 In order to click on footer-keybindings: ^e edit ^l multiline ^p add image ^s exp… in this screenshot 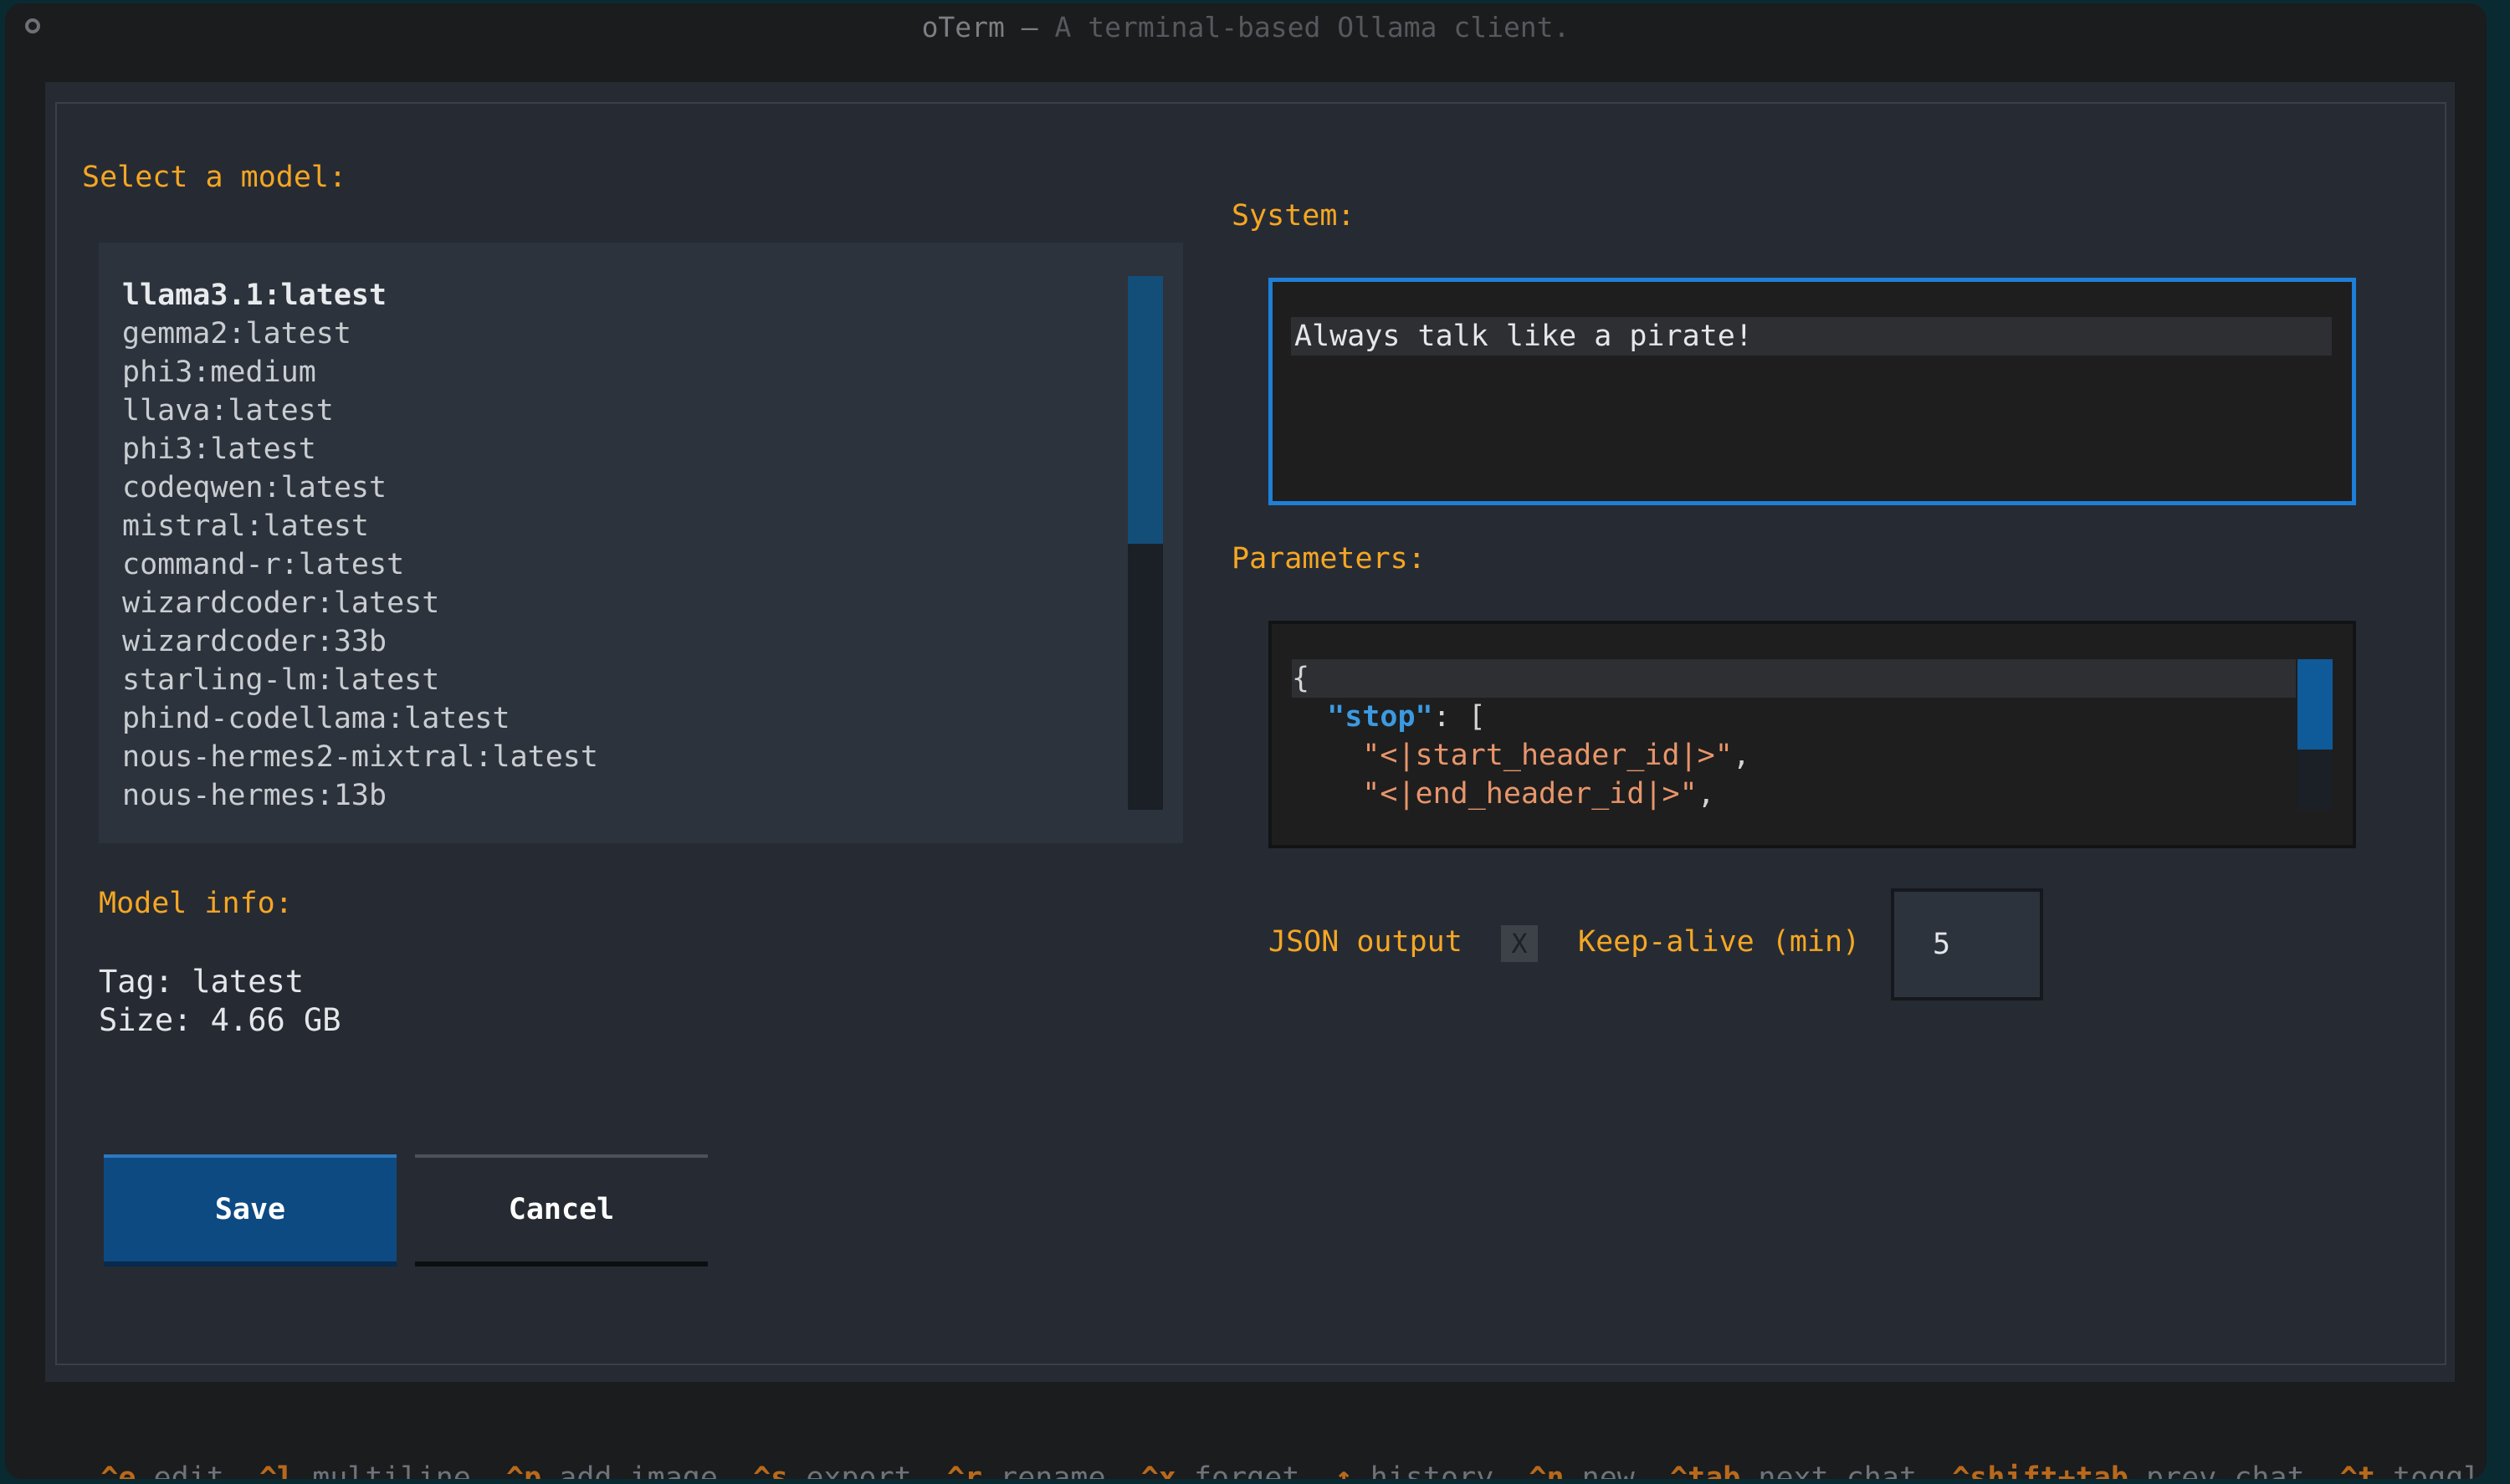, I will do `click(1255, 1449)`.